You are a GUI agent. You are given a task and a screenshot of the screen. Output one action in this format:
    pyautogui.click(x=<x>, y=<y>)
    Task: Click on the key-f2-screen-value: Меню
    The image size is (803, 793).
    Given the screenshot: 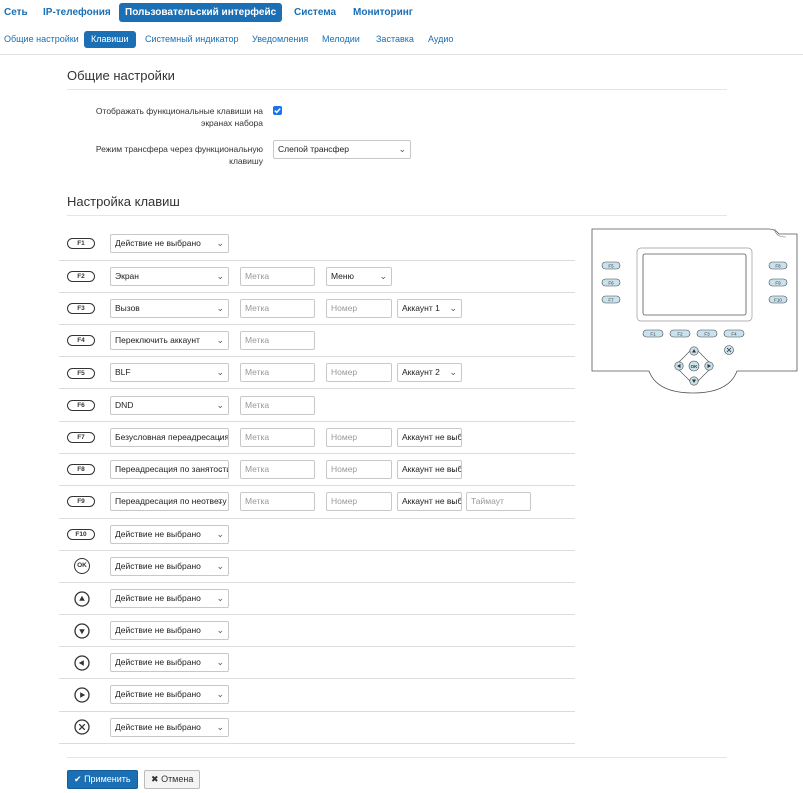 What is the action you would take?
    pyautogui.click(x=342, y=276)
    